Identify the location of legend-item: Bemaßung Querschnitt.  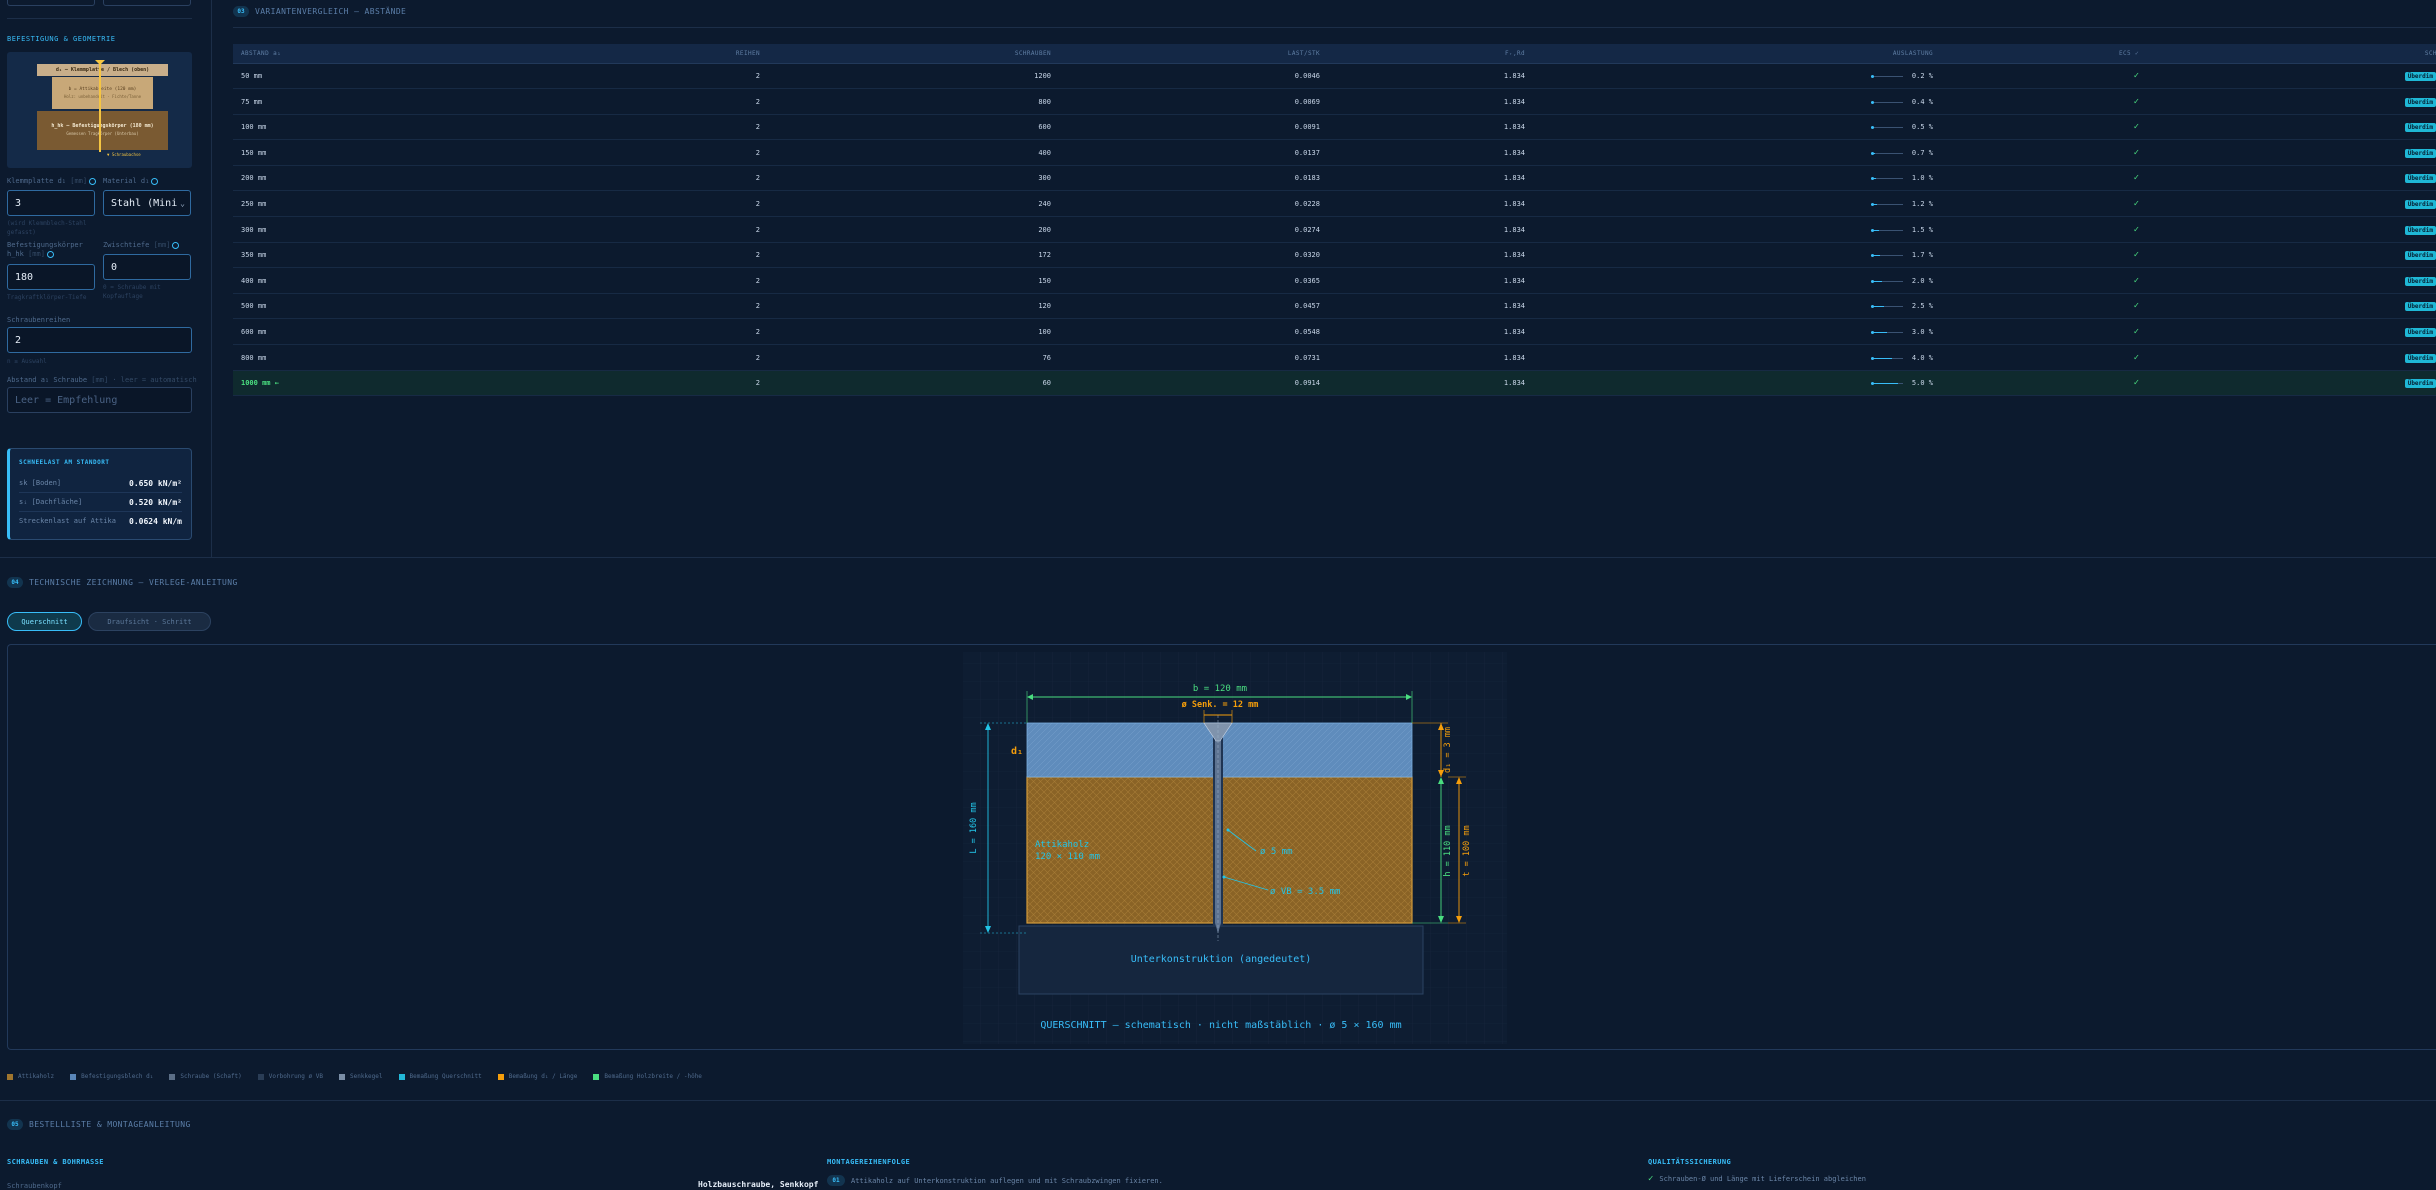
(440, 1076).